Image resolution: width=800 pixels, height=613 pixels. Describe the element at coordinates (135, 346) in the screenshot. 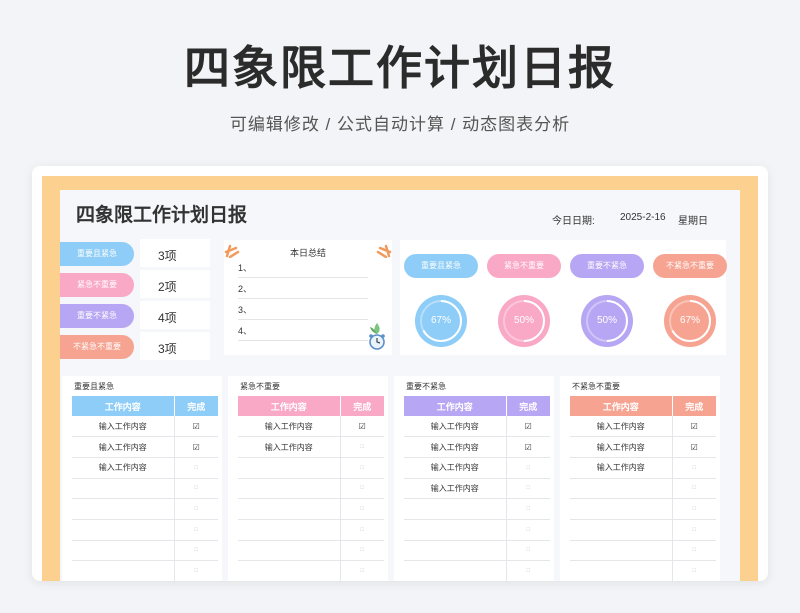

I see `category-row-not-urgent-not-important: 不紧急不重要 3项` at that location.